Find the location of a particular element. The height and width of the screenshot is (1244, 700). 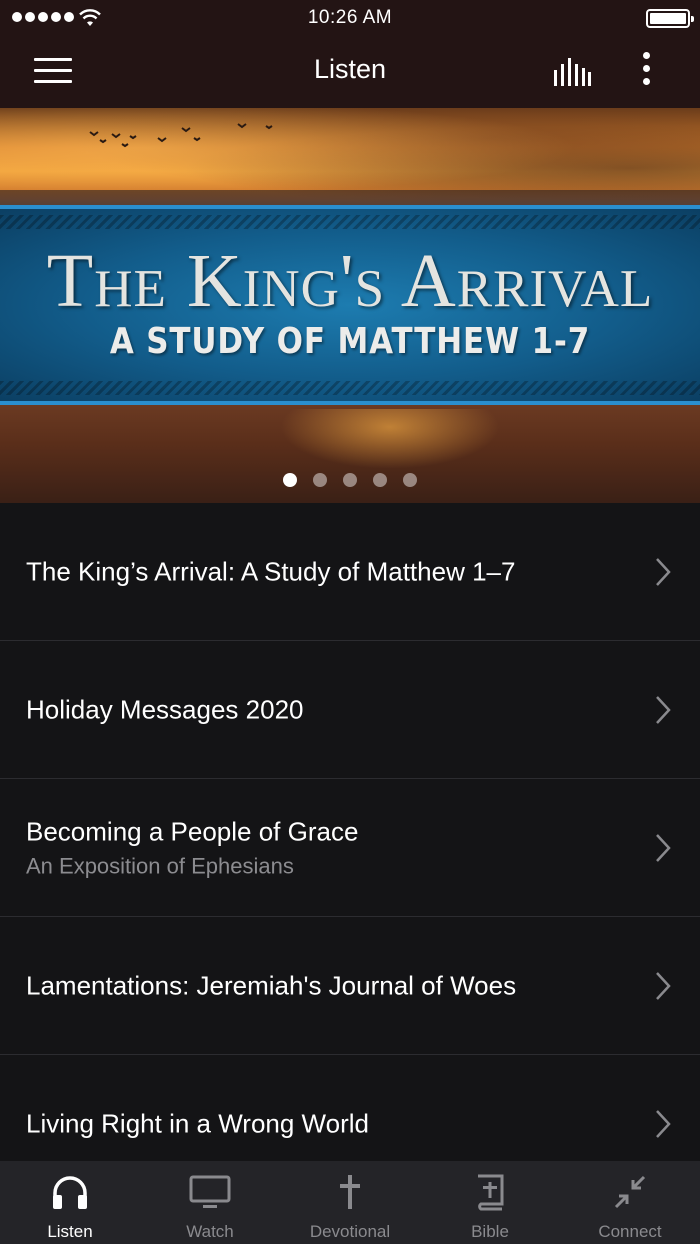

series-title: Living Right in a Wrong World is located at coordinates (197, 1123).